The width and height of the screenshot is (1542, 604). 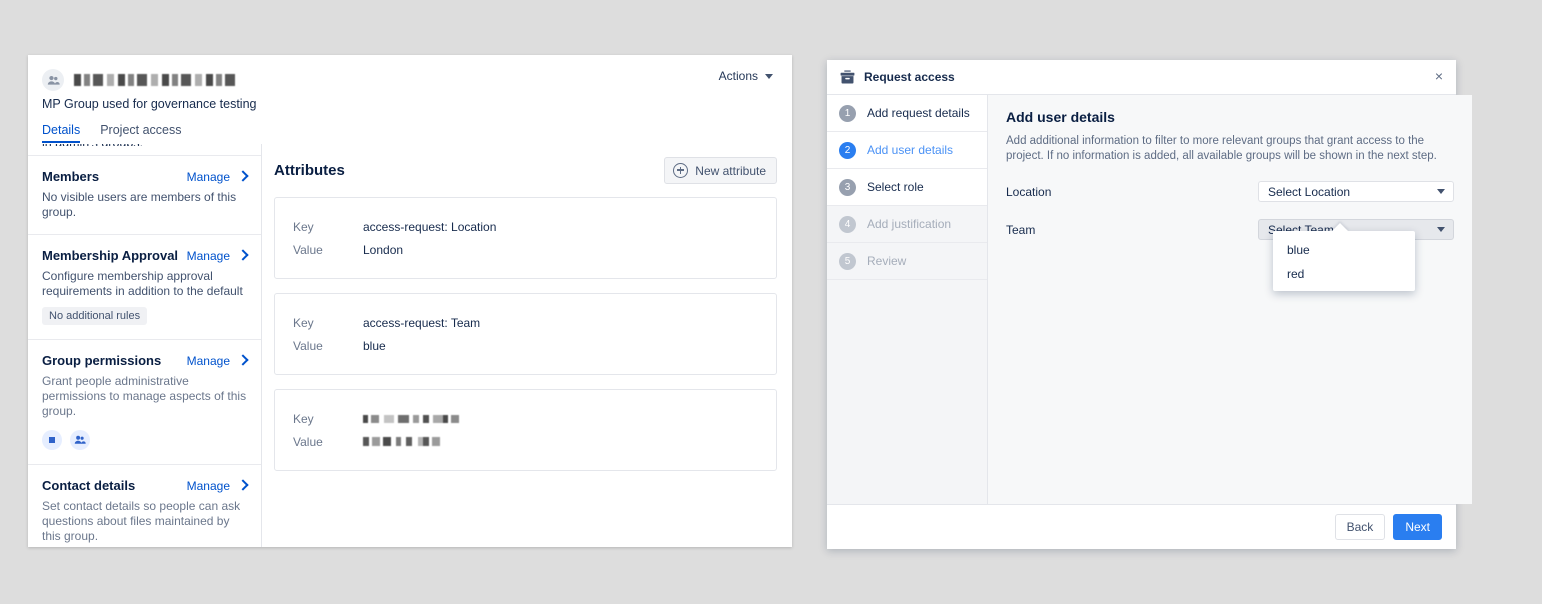 What do you see at coordinates (847, 113) in the screenshot?
I see `step-number: 1` at bounding box center [847, 113].